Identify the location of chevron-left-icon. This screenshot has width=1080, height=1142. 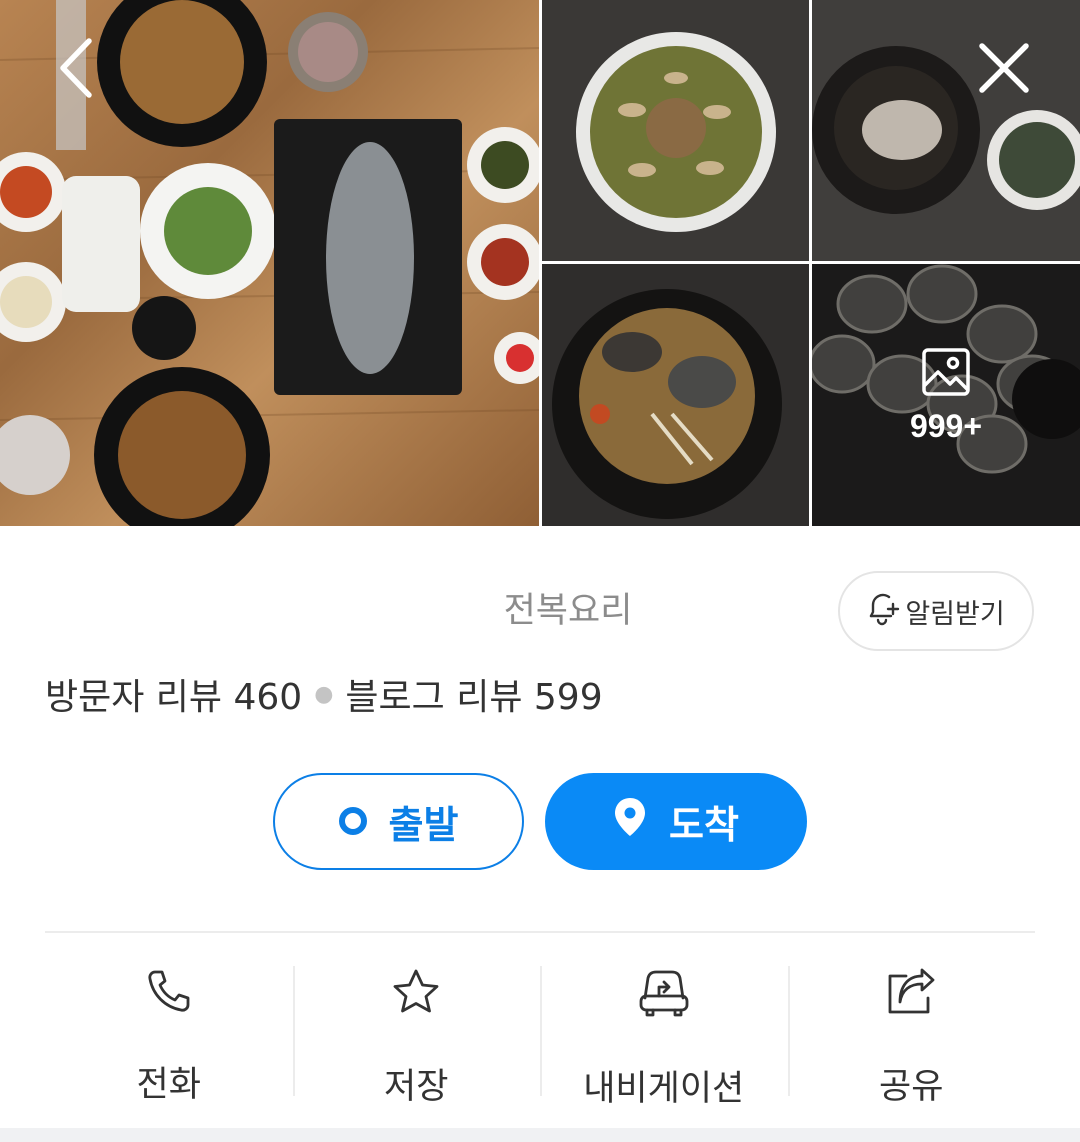
(77, 70).